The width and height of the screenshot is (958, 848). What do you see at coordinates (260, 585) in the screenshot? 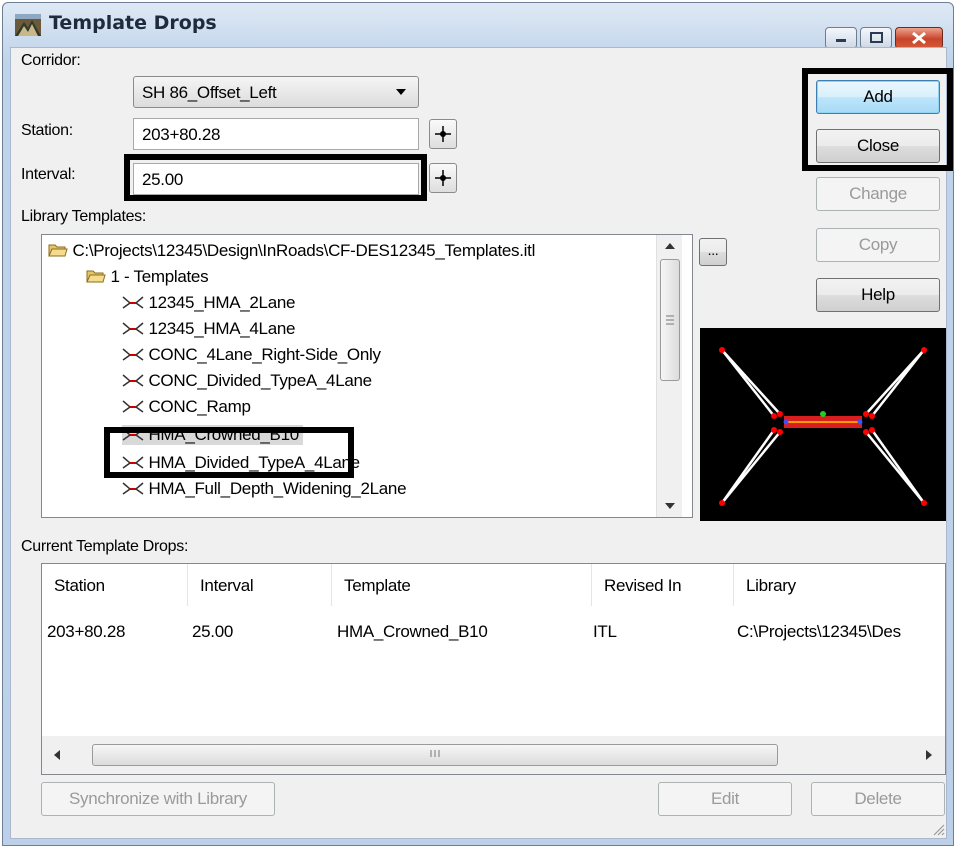
I see `column-header-interval: Interval` at bounding box center [260, 585].